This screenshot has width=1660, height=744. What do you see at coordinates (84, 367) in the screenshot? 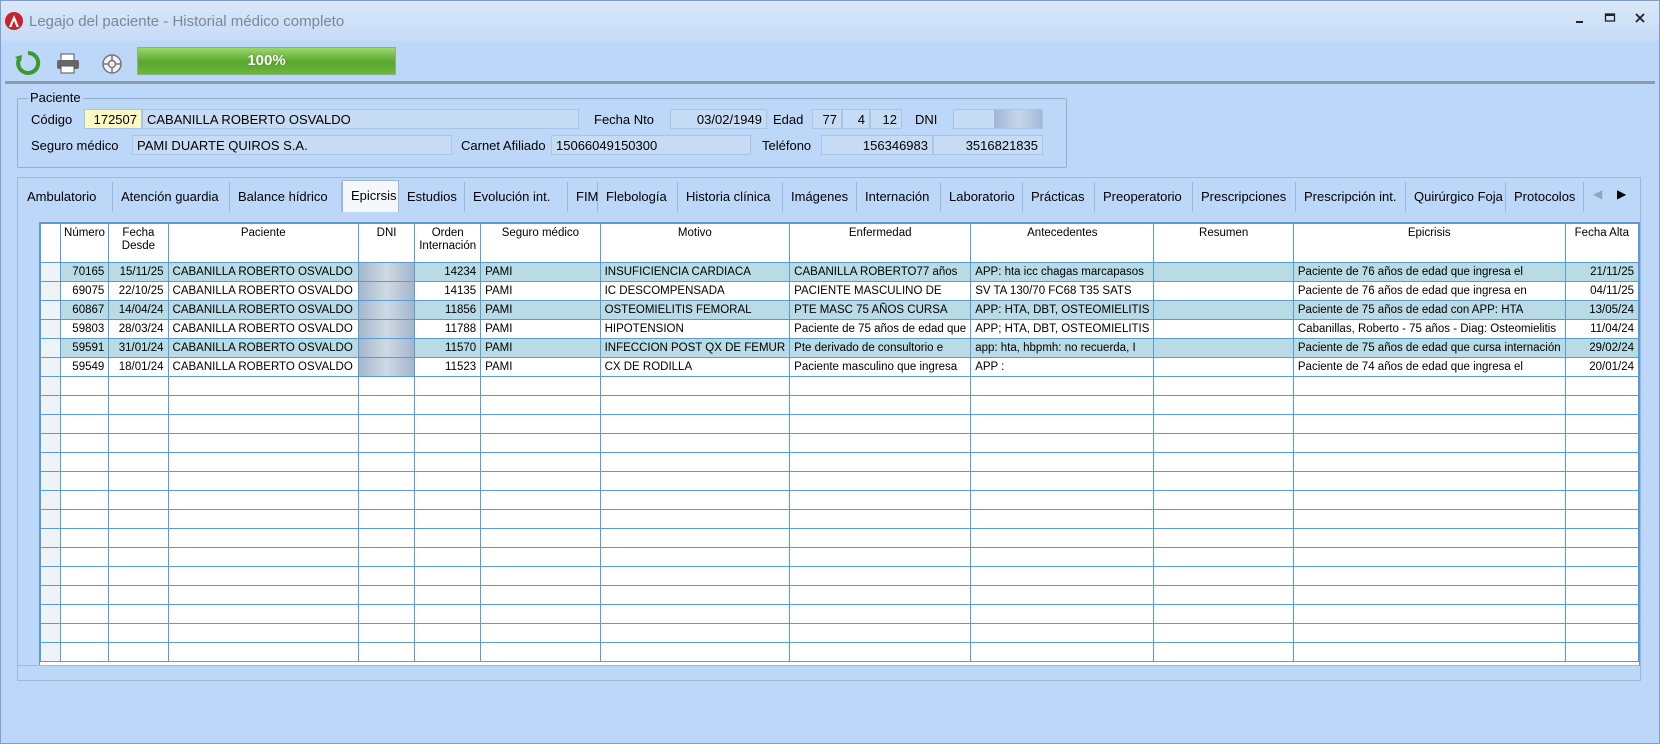
I see `grid-cell: 59549` at bounding box center [84, 367].